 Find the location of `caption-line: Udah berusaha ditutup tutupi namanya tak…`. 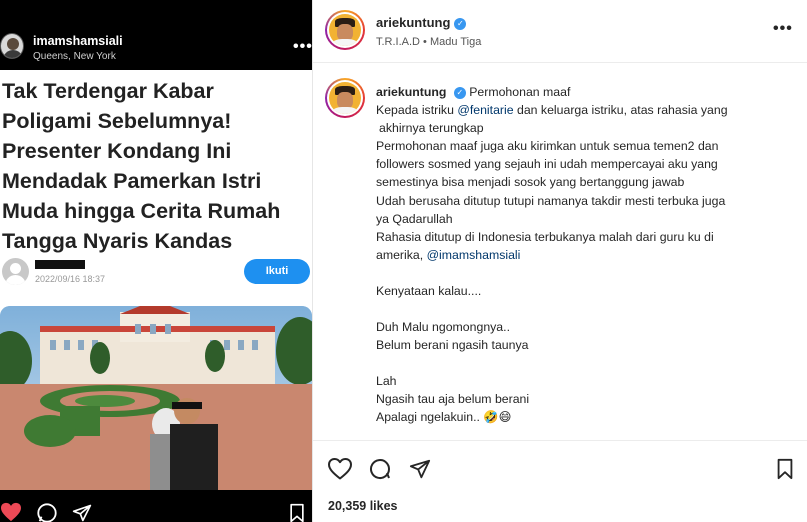

caption-line: Udah berusaha ditutup tutupi namanya tak… is located at coordinates (551, 200).